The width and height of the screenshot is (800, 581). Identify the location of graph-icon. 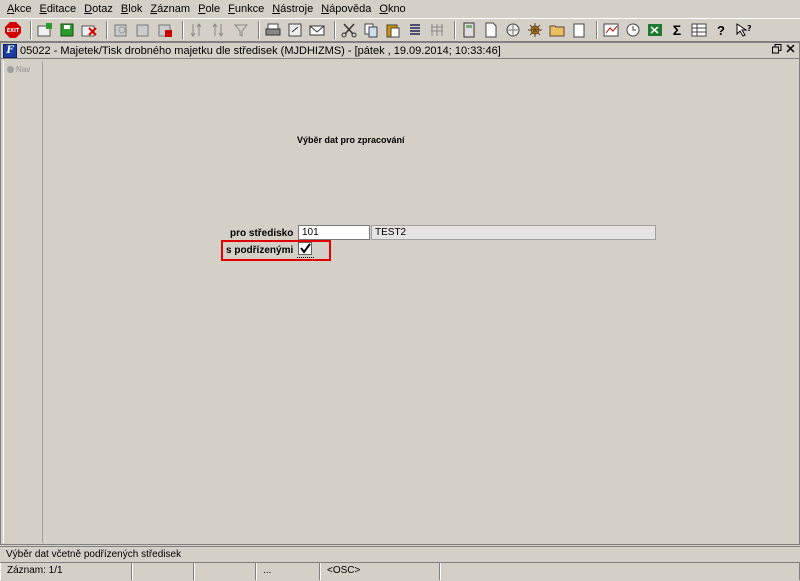
(611, 30).